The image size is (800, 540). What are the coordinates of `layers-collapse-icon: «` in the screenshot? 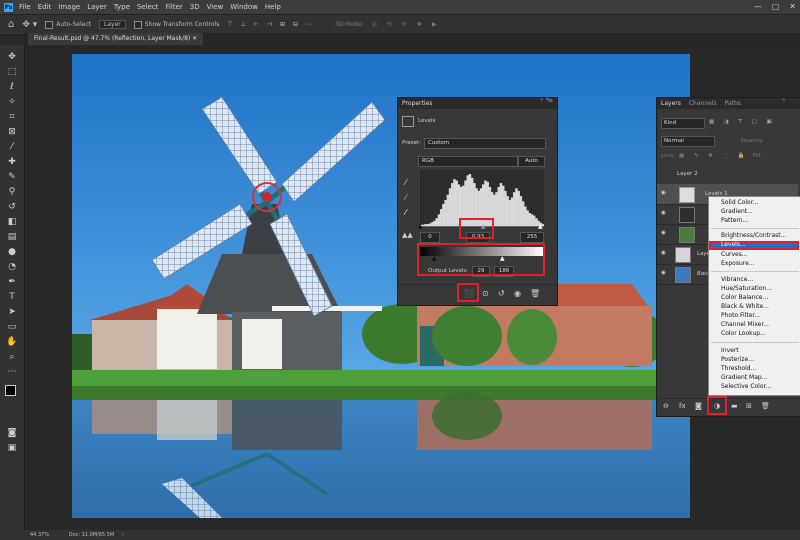 It's located at (783, 100).